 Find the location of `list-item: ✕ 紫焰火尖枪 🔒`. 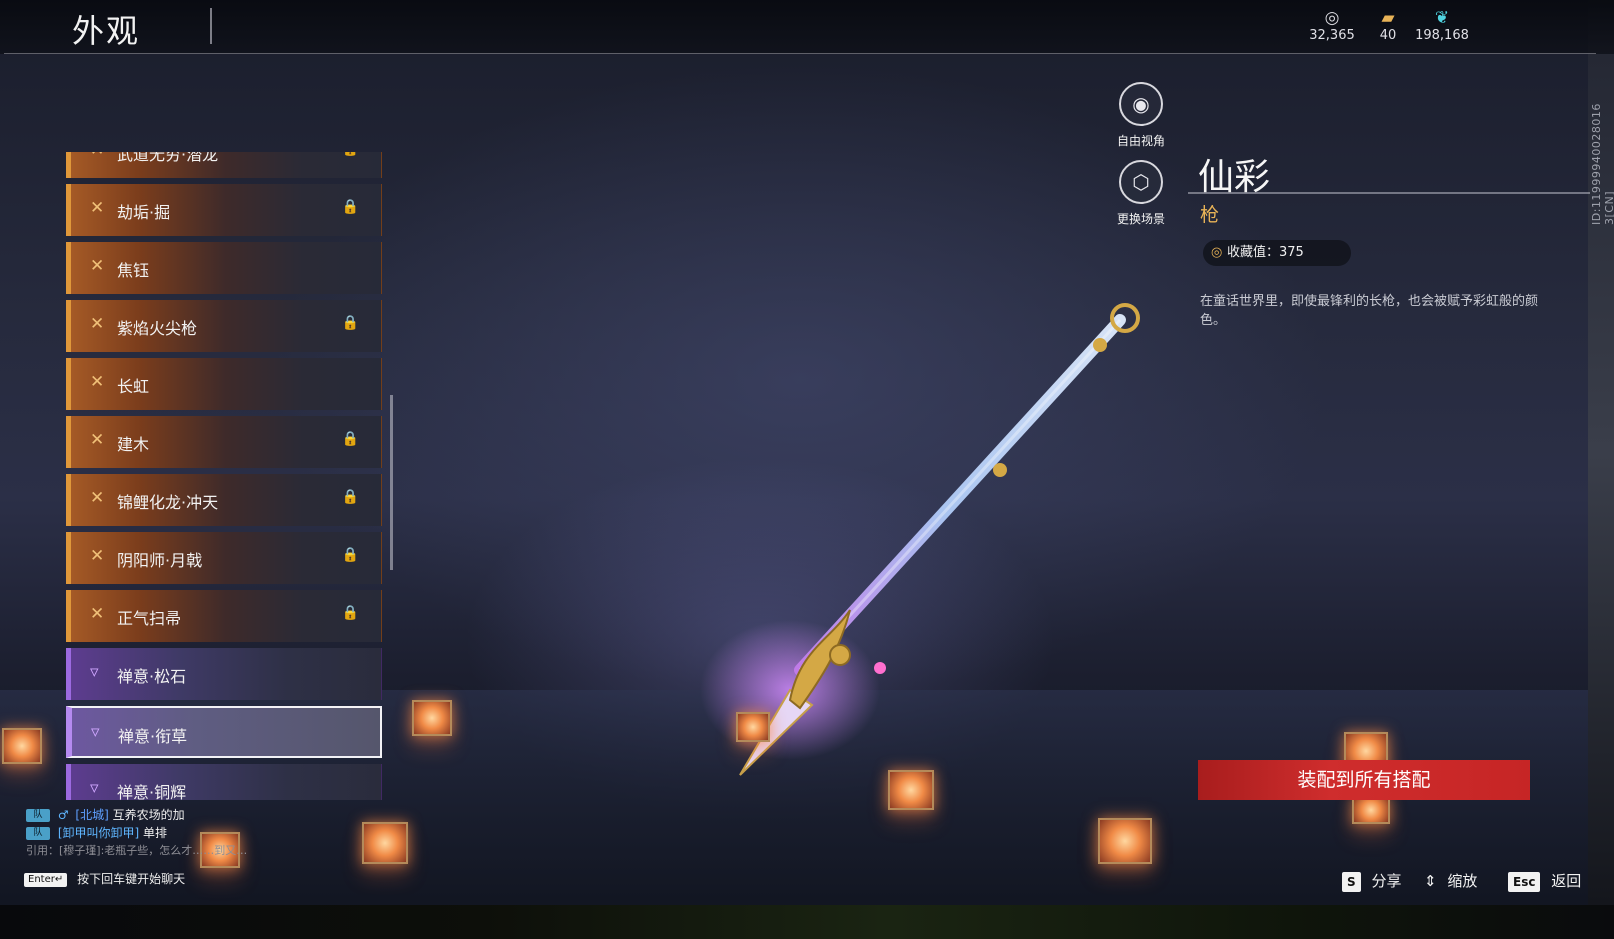

list-item: ✕ 紫焰火尖枪 🔒 is located at coordinates (224, 326).